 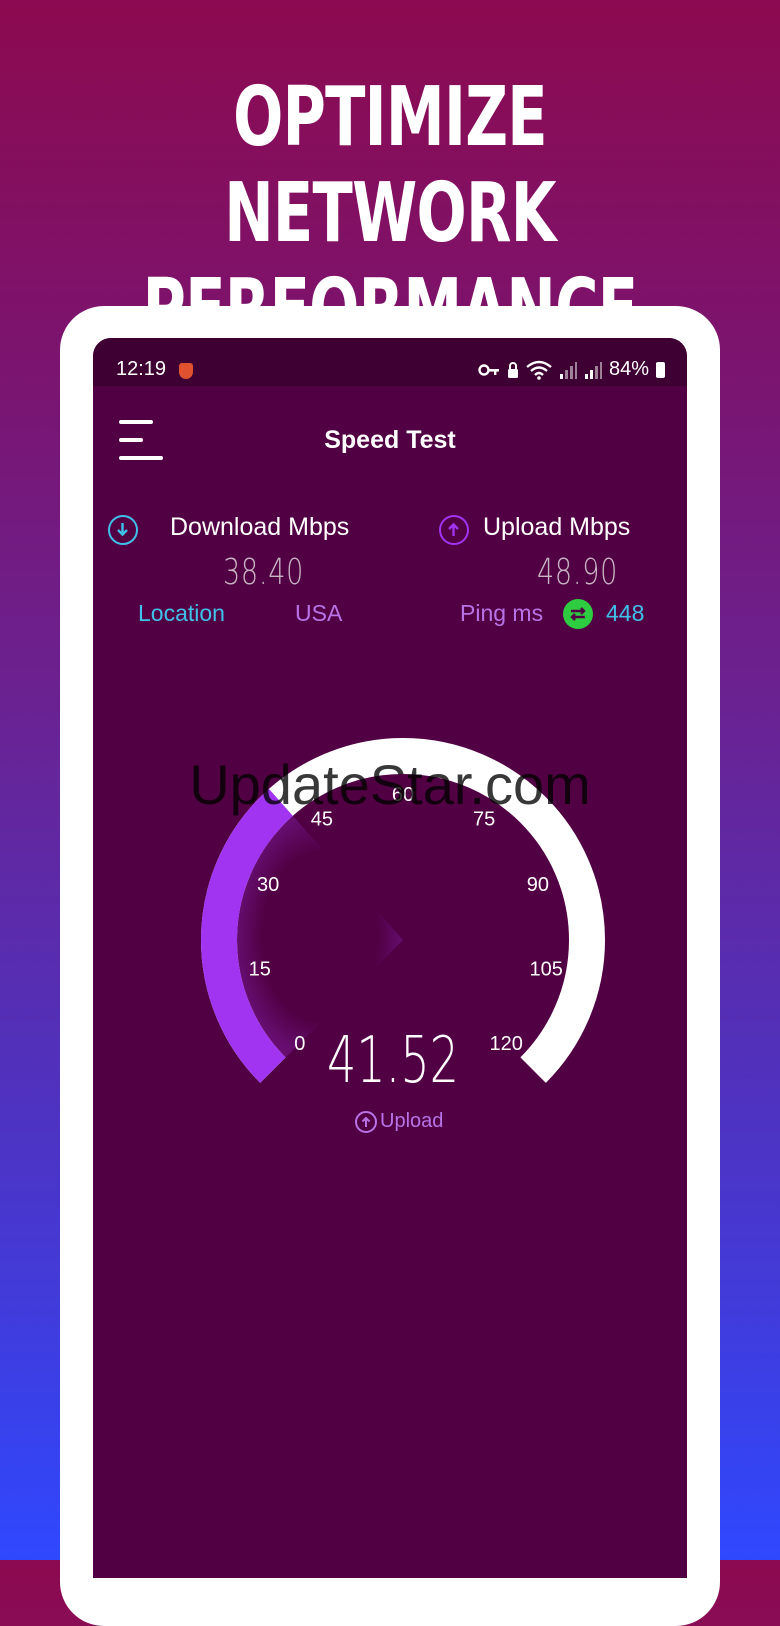 I want to click on gauge-tick-label: 45, so click(x=322, y=820).